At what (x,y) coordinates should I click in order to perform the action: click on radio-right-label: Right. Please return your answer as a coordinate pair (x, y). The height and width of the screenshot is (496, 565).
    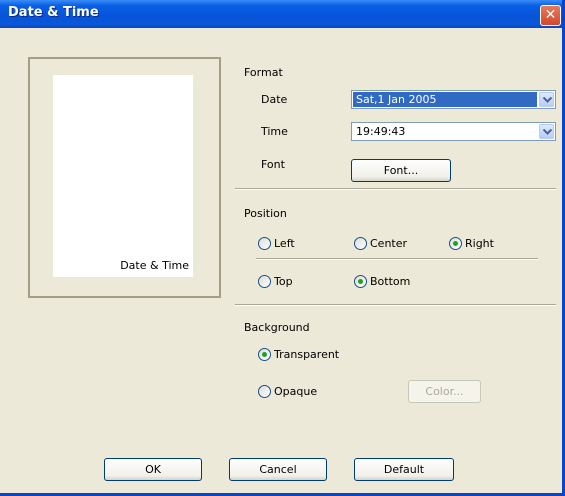
    Looking at the image, I should click on (479, 243).